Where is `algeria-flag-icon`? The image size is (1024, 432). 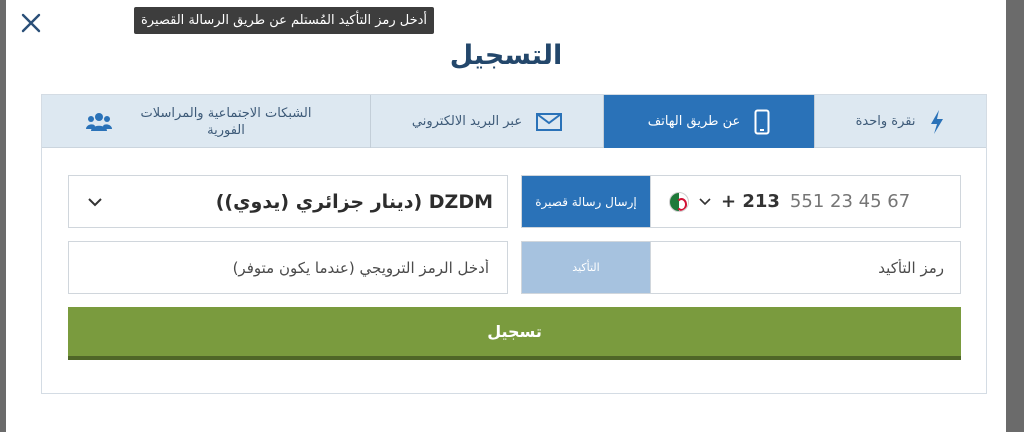
algeria-flag-icon is located at coordinates (679, 201).